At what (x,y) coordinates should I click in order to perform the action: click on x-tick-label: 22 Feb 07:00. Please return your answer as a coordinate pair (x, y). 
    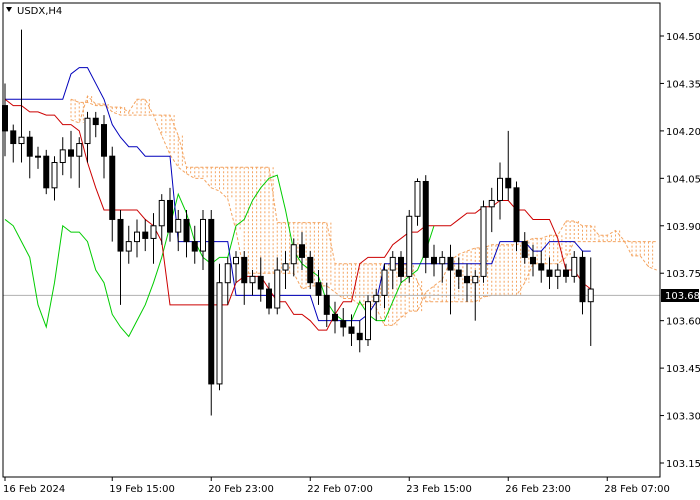
    Looking at the image, I should click on (340, 489).